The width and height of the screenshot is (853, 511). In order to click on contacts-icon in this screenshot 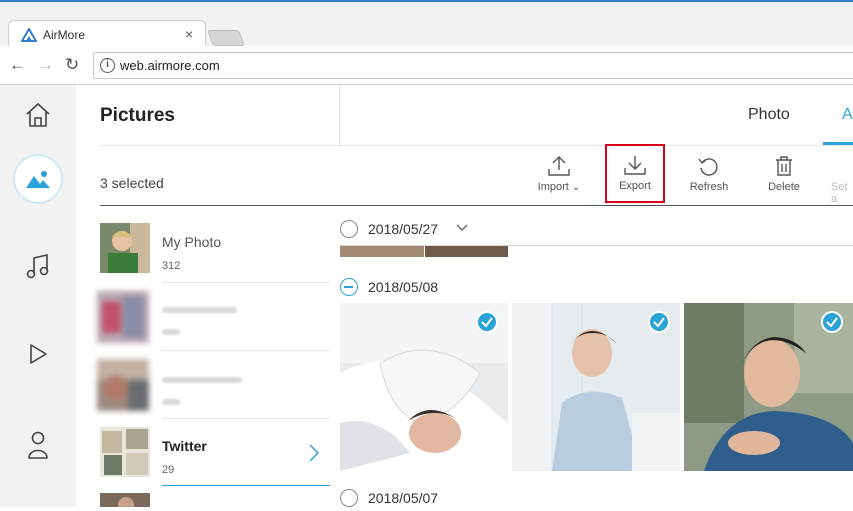, I will do `click(38, 445)`.